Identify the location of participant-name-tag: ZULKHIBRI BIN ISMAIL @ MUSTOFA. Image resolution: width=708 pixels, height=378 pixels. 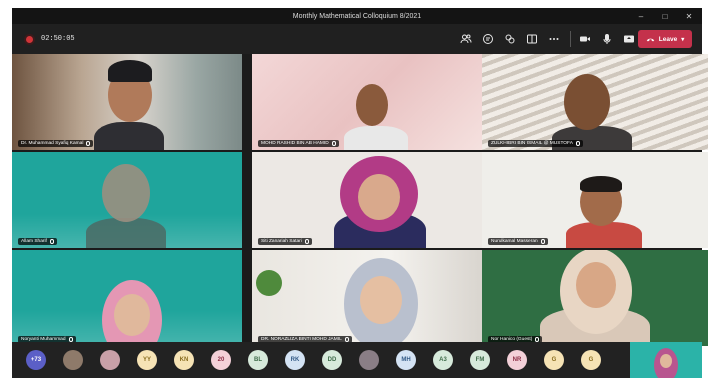
(535, 143).